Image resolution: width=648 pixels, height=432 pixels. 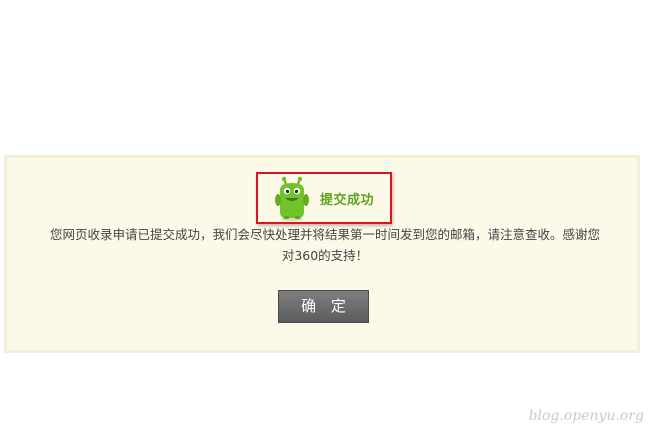 What do you see at coordinates (323, 306) in the screenshot?
I see `confirm-button: 确 定` at bounding box center [323, 306].